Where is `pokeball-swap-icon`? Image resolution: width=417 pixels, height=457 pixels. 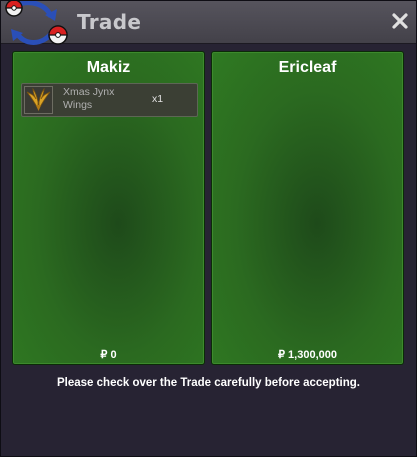 pokeball-swap-icon is located at coordinates (36, 23).